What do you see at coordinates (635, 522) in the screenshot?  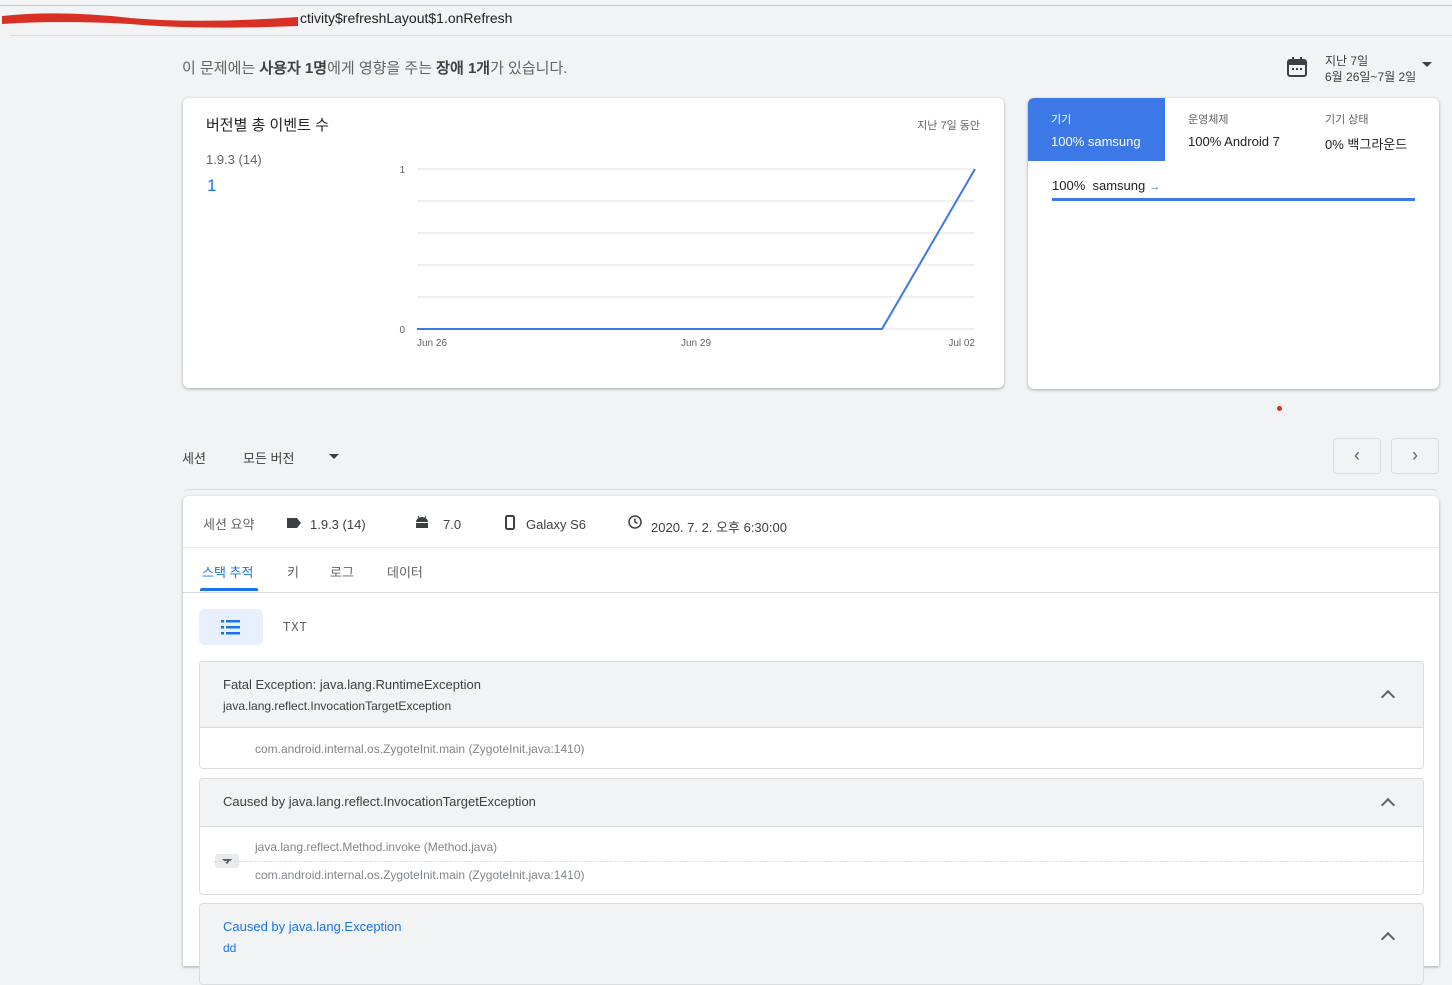 I see `clock-icon` at bounding box center [635, 522].